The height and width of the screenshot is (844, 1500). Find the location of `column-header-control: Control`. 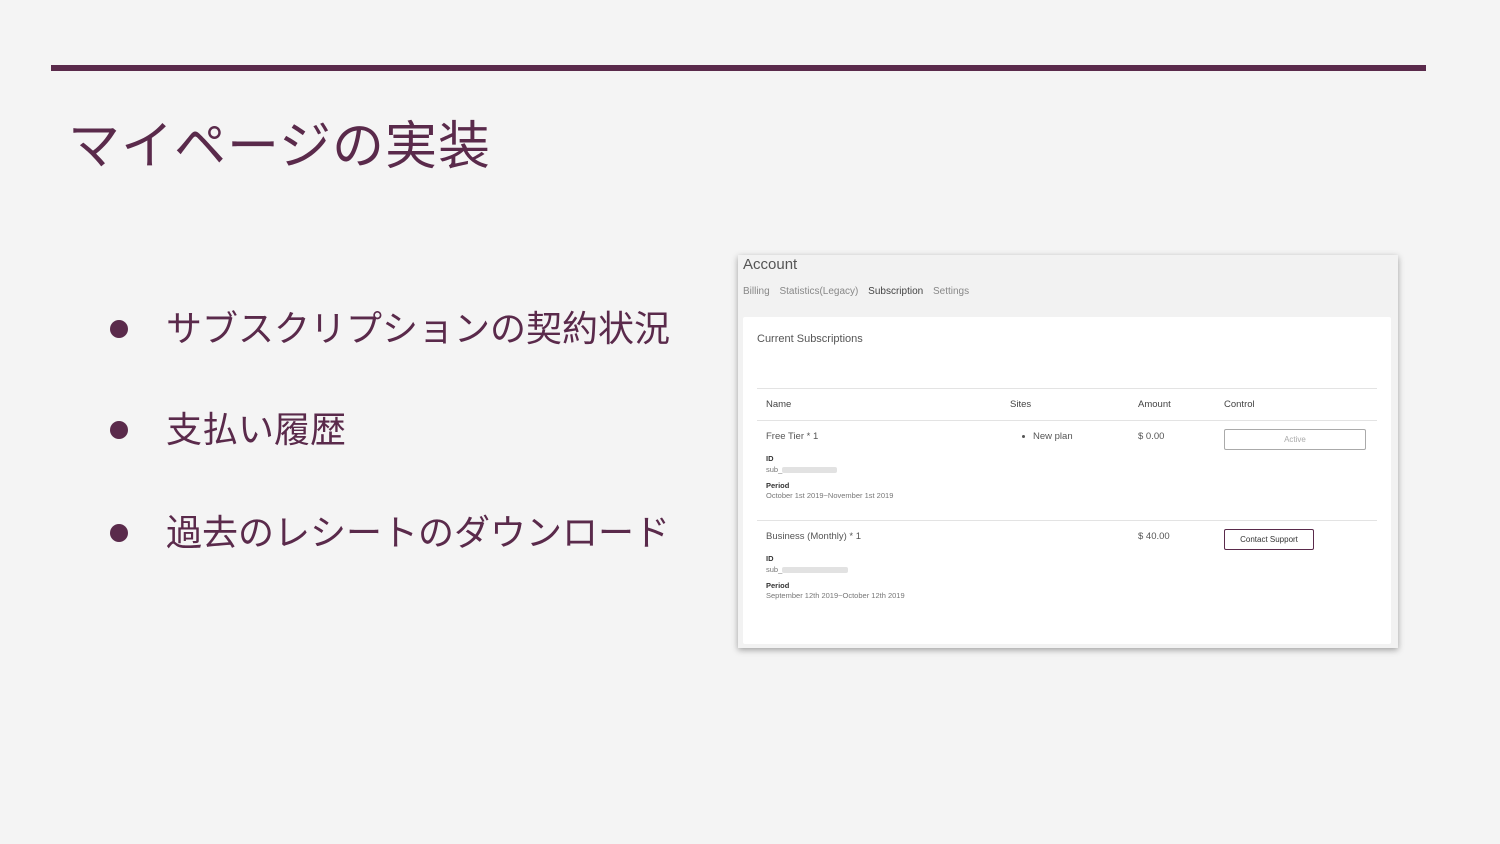

column-header-control: Control is located at coordinates (1239, 404).